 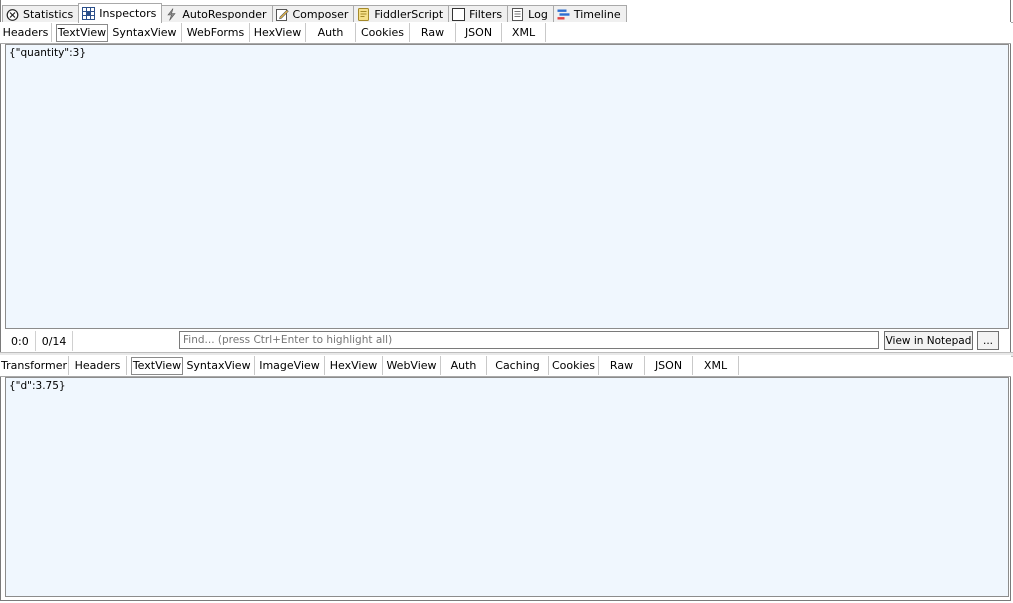 I want to click on request-tab-syntaxview: SyntaxView, so click(x=145, y=32).